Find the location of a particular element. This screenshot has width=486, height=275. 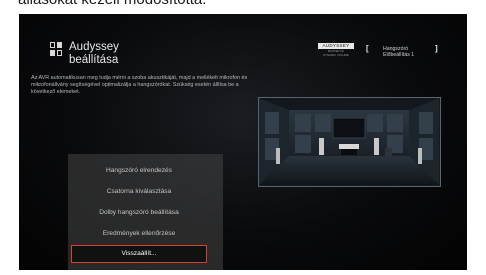

page-title: Audyssey beállítása is located at coordinates (149, 54).